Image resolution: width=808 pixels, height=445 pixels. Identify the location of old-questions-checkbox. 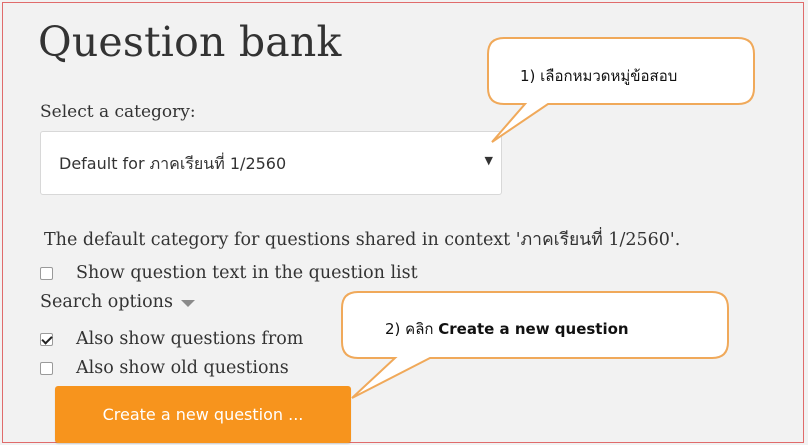
(46, 368).